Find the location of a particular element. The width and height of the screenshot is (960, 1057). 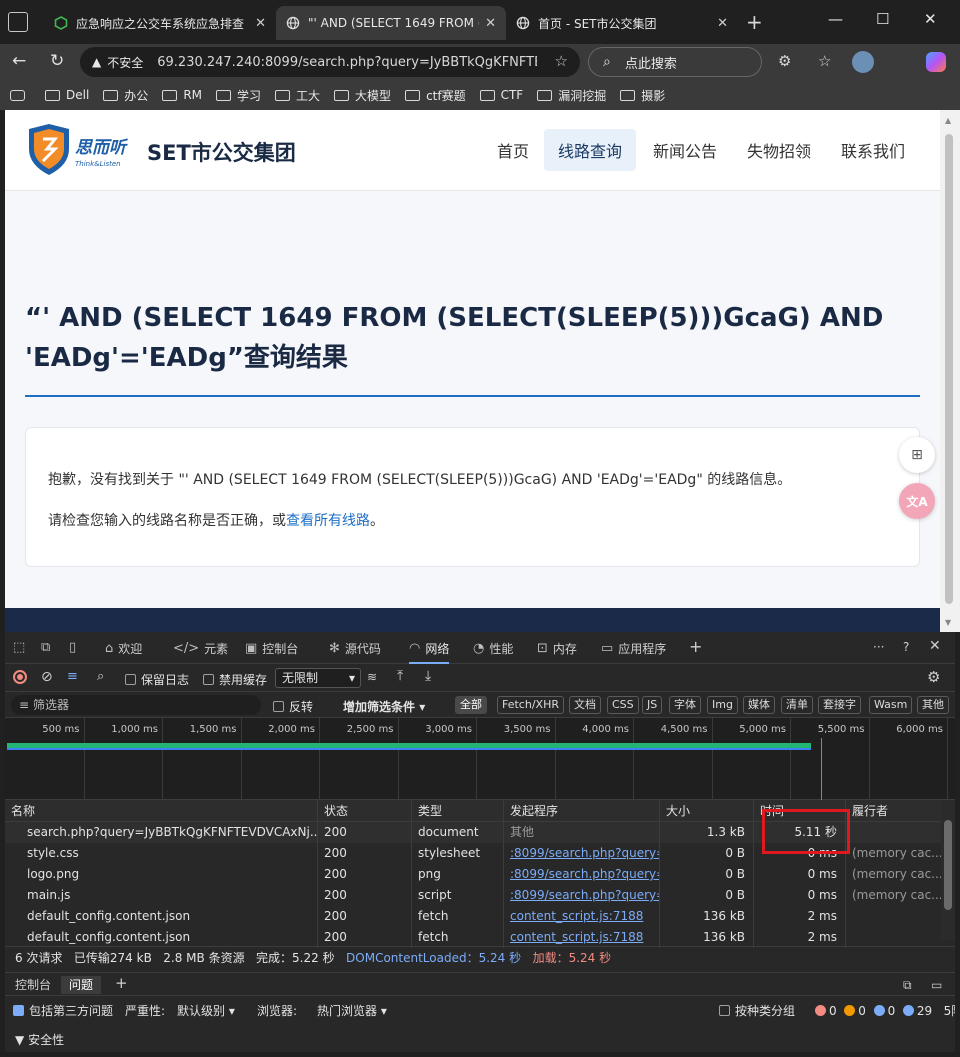

invert-checkbox: 反转 is located at coordinates (293, 706).